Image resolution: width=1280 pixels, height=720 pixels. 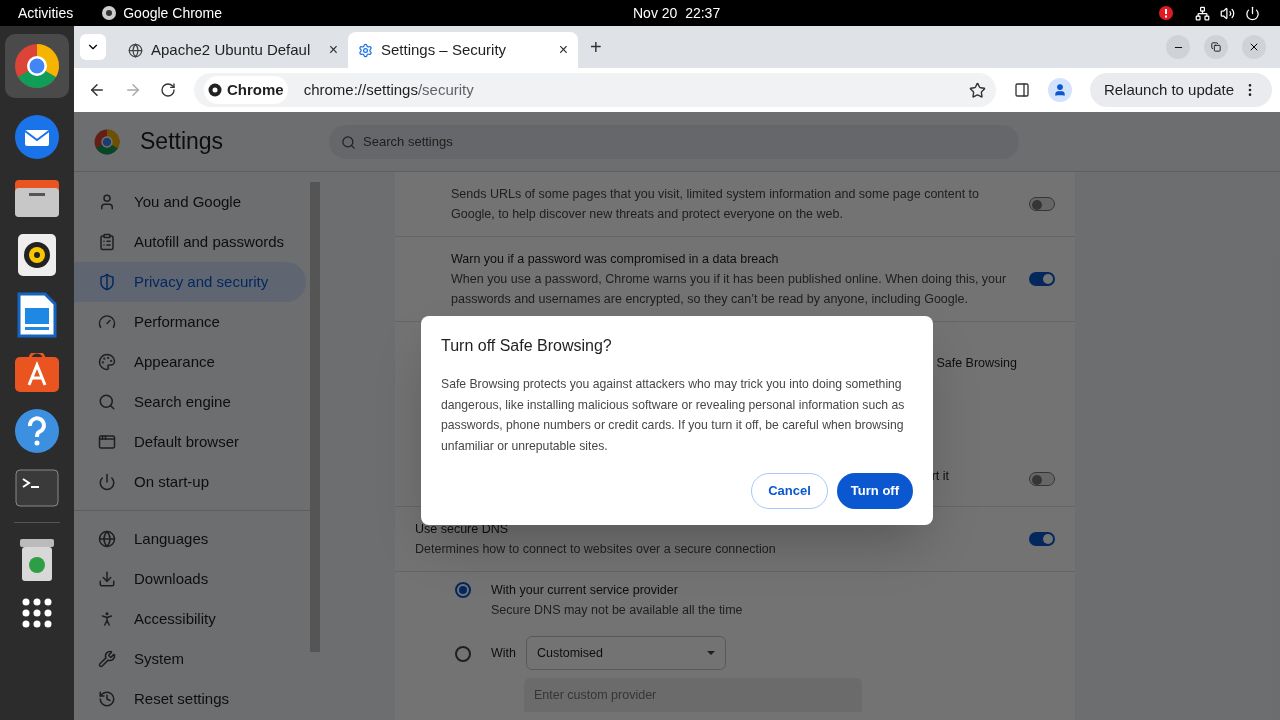 What do you see at coordinates (93, 47) in the screenshot?
I see `tab-search-button` at bounding box center [93, 47].